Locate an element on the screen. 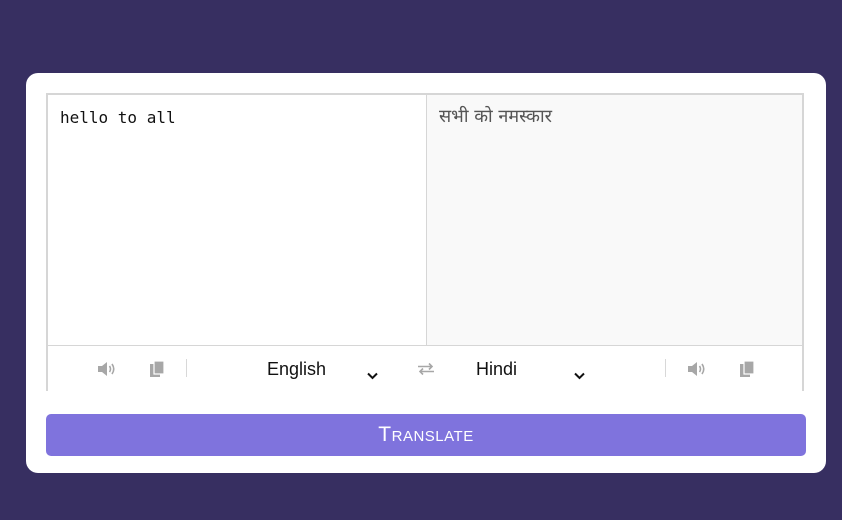 This screenshot has height=520, width=842. from-copy-icon is located at coordinates (157, 369).